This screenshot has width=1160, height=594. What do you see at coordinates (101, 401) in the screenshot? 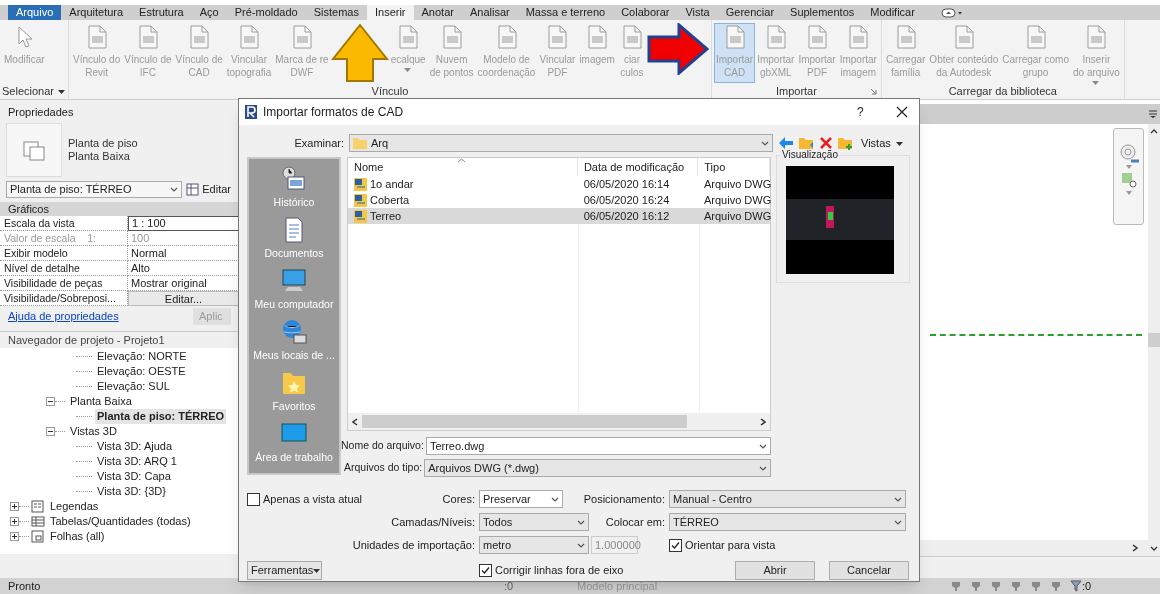
I see `tree-item: Planta Baixa` at bounding box center [101, 401].